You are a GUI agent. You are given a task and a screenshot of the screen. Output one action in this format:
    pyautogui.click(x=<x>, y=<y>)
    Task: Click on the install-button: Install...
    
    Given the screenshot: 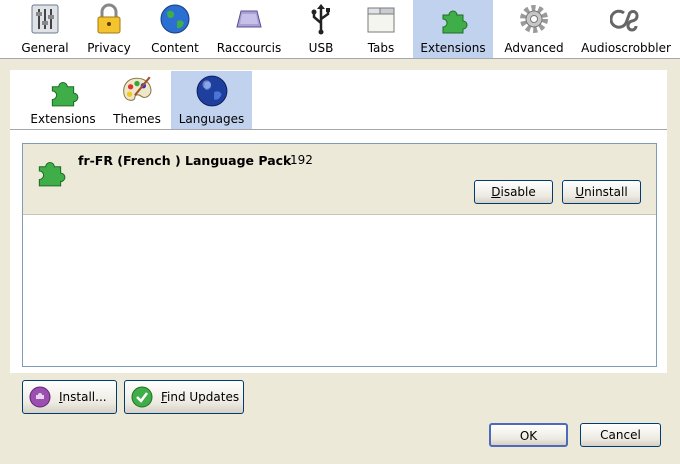 What is the action you would take?
    pyautogui.click(x=69, y=397)
    